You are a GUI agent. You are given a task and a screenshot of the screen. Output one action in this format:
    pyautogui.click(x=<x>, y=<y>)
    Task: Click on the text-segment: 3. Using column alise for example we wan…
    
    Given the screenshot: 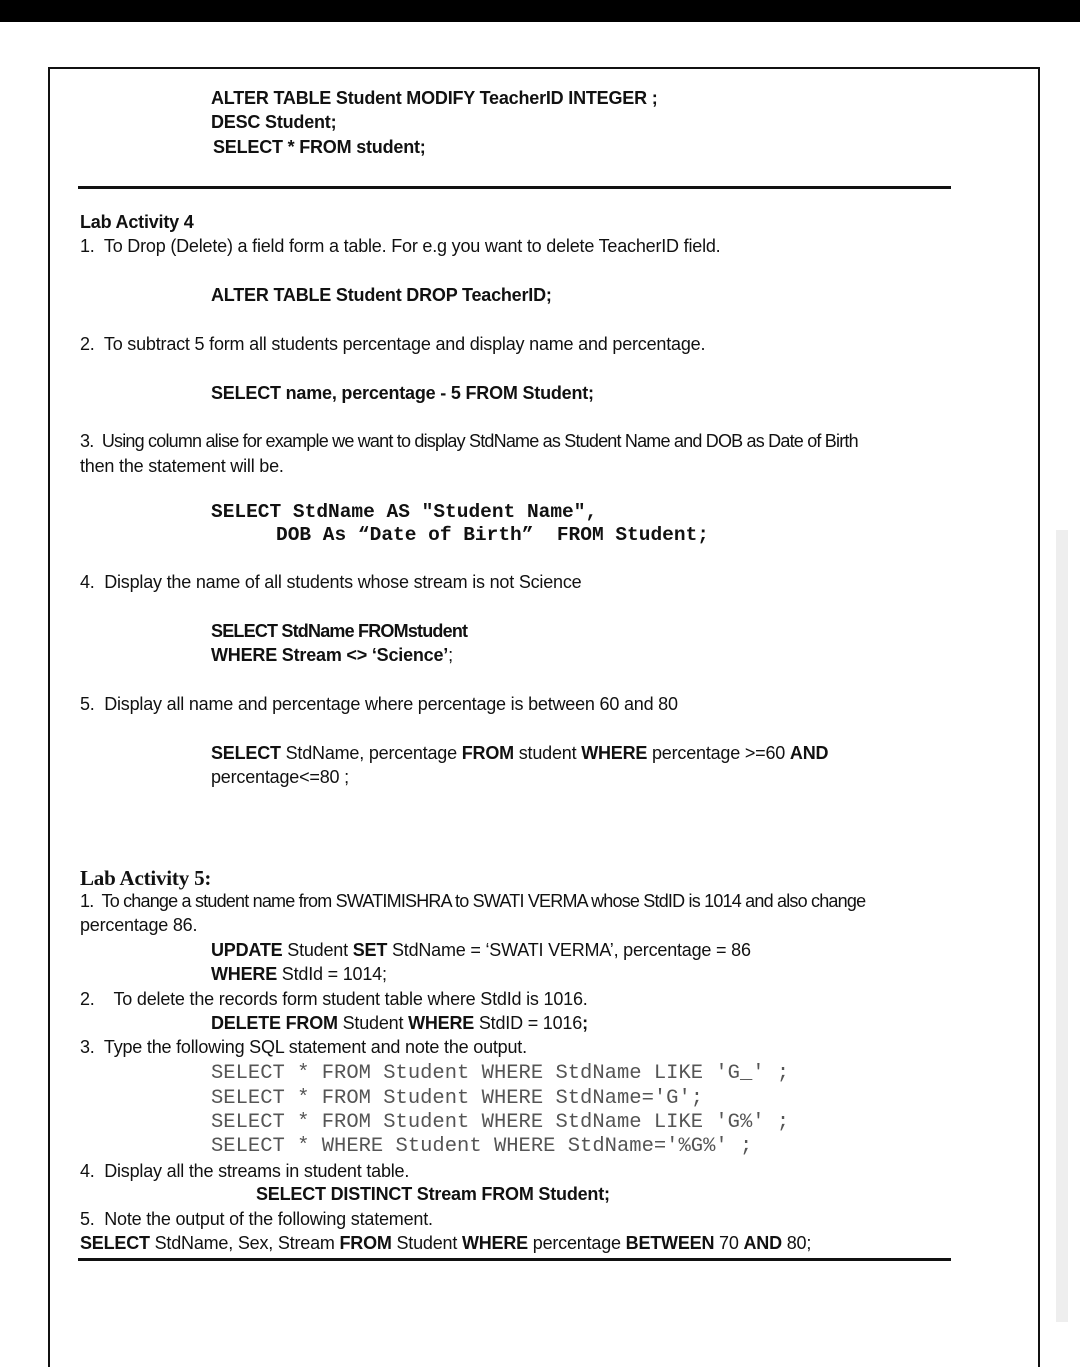 What is the action you would take?
    pyautogui.click(x=469, y=441)
    